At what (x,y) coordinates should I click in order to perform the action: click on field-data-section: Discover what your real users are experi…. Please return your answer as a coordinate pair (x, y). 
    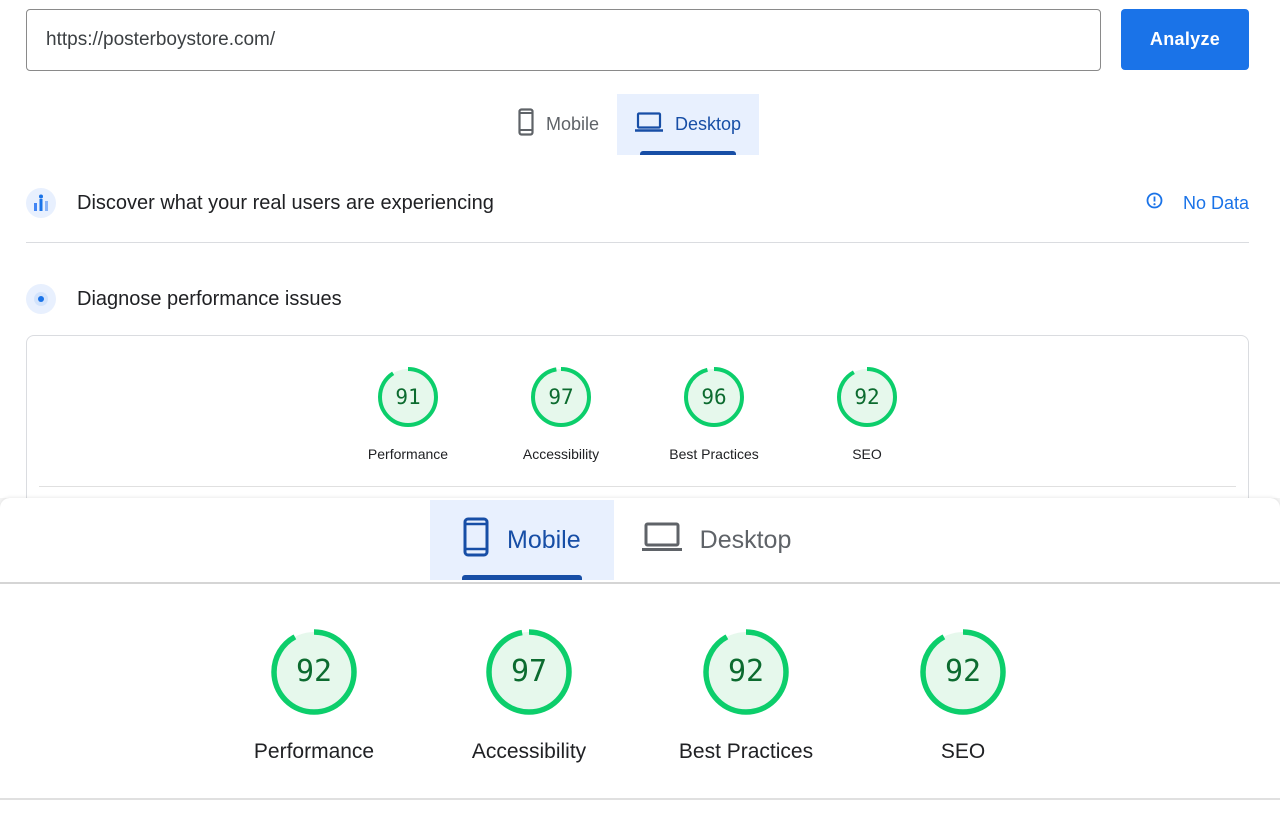
    Looking at the image, I should click on (637, 203).